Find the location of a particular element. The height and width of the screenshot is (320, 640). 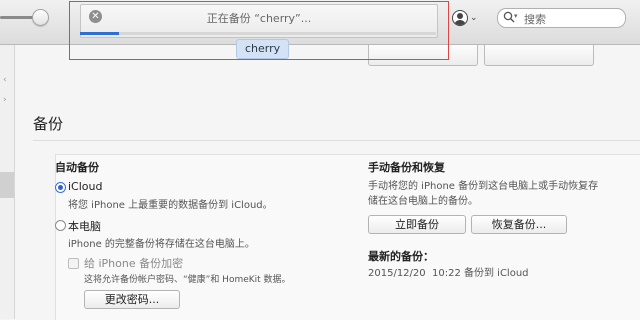

auto-backup-heading: 自动备份 is located at coordinates (77, 167).